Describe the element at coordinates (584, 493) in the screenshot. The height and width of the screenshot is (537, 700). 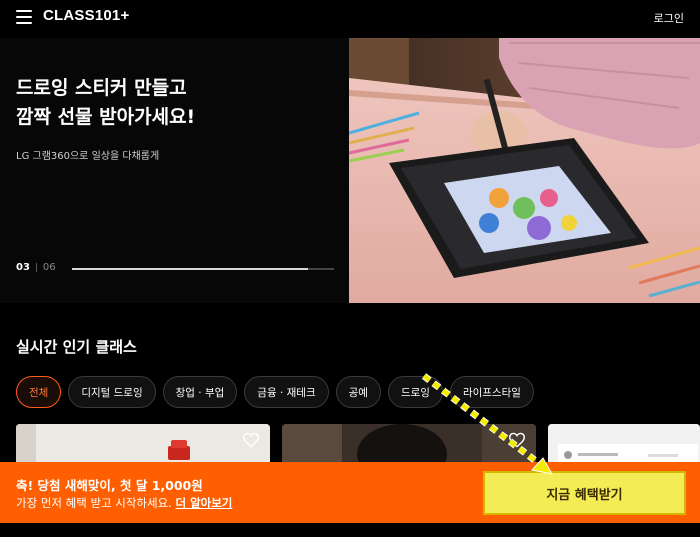
I see `get-benefit-button: 지금 혜택받기` at that location.